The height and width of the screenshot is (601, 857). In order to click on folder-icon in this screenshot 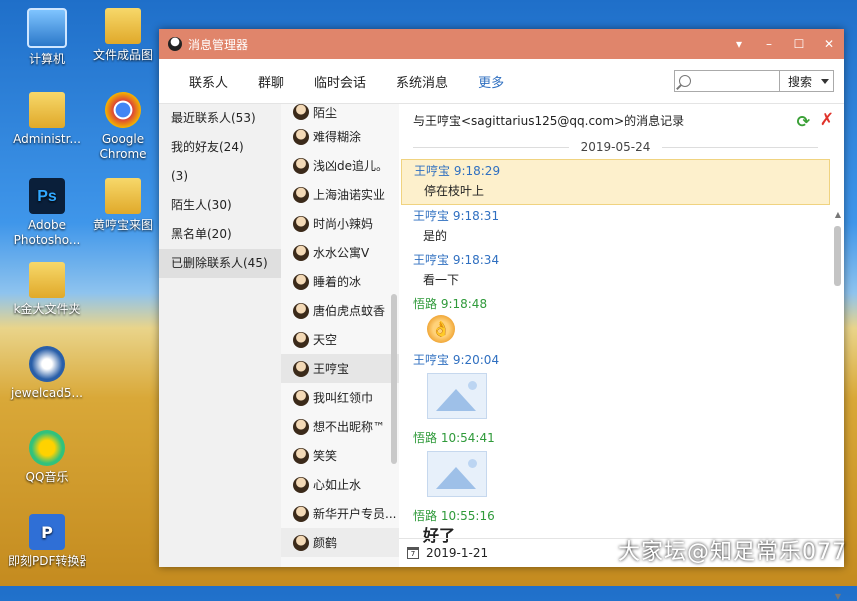, I will do `click(123, 196)`.